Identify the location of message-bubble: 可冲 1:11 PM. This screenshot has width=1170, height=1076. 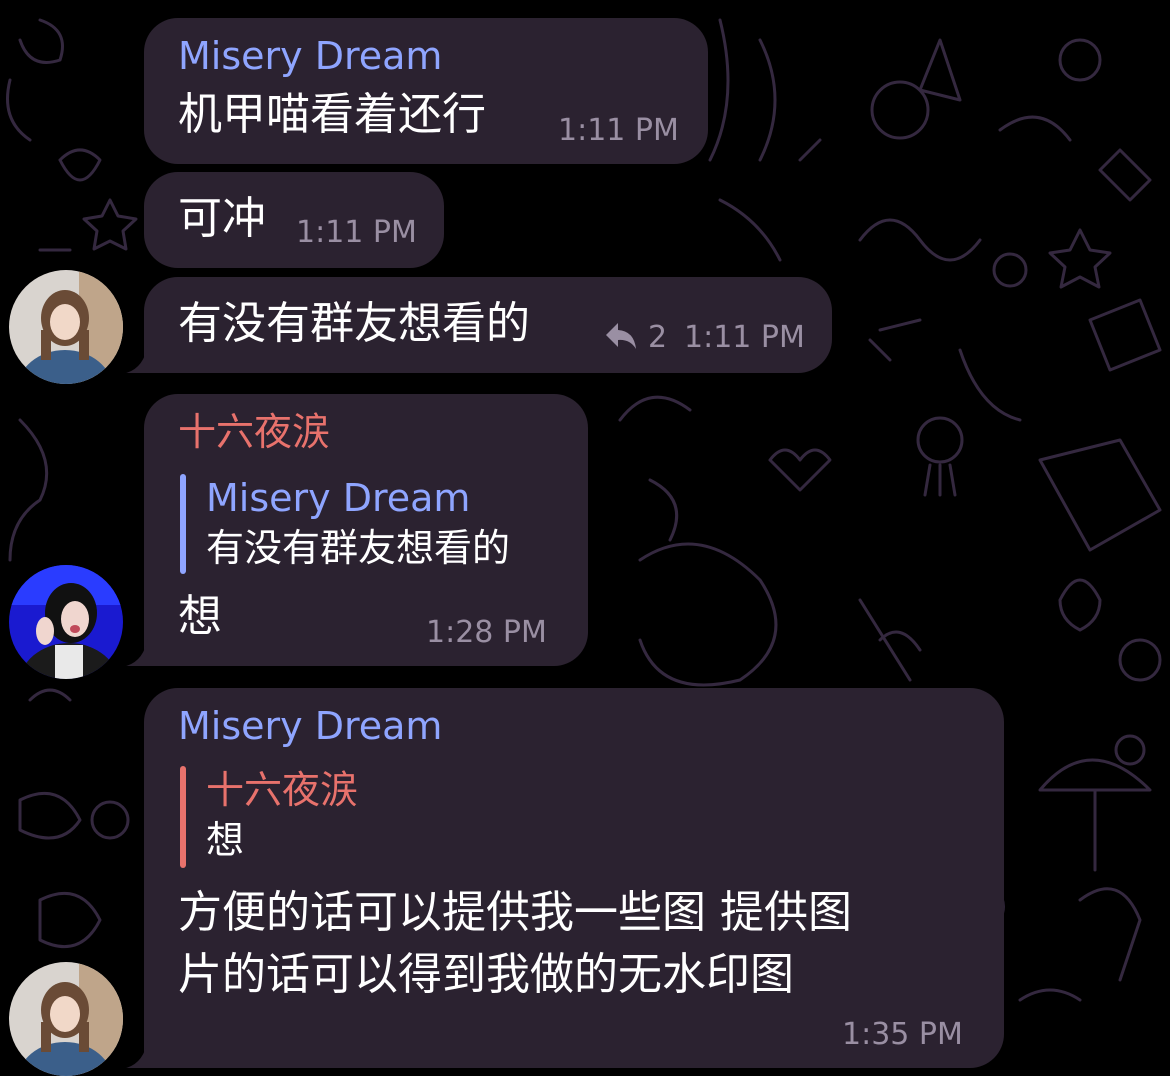
(294, 220).